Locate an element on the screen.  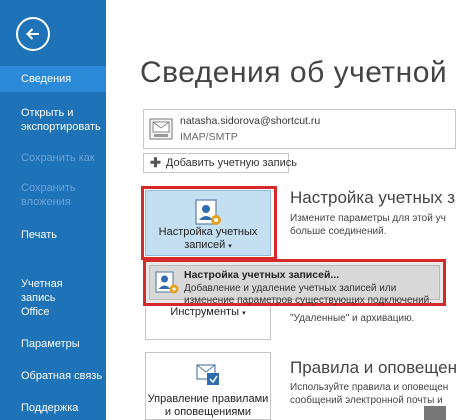
rules-tile-label: Управление правилами is located at coordinates (208, 399).